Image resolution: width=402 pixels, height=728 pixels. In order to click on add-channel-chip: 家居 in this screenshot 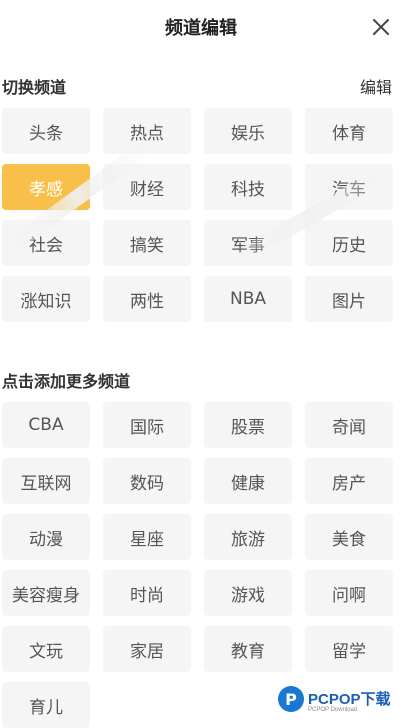, I will do `click(147, 649)`.